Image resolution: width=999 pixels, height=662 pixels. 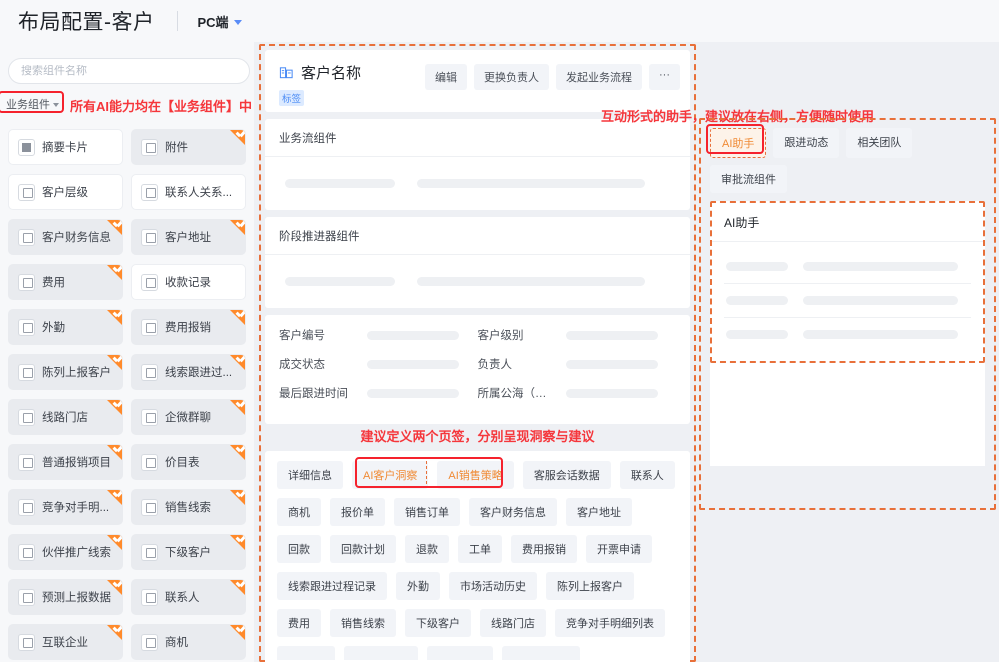 I want to click on record-tab-item: 销售线索, so click(x=363, y=623).